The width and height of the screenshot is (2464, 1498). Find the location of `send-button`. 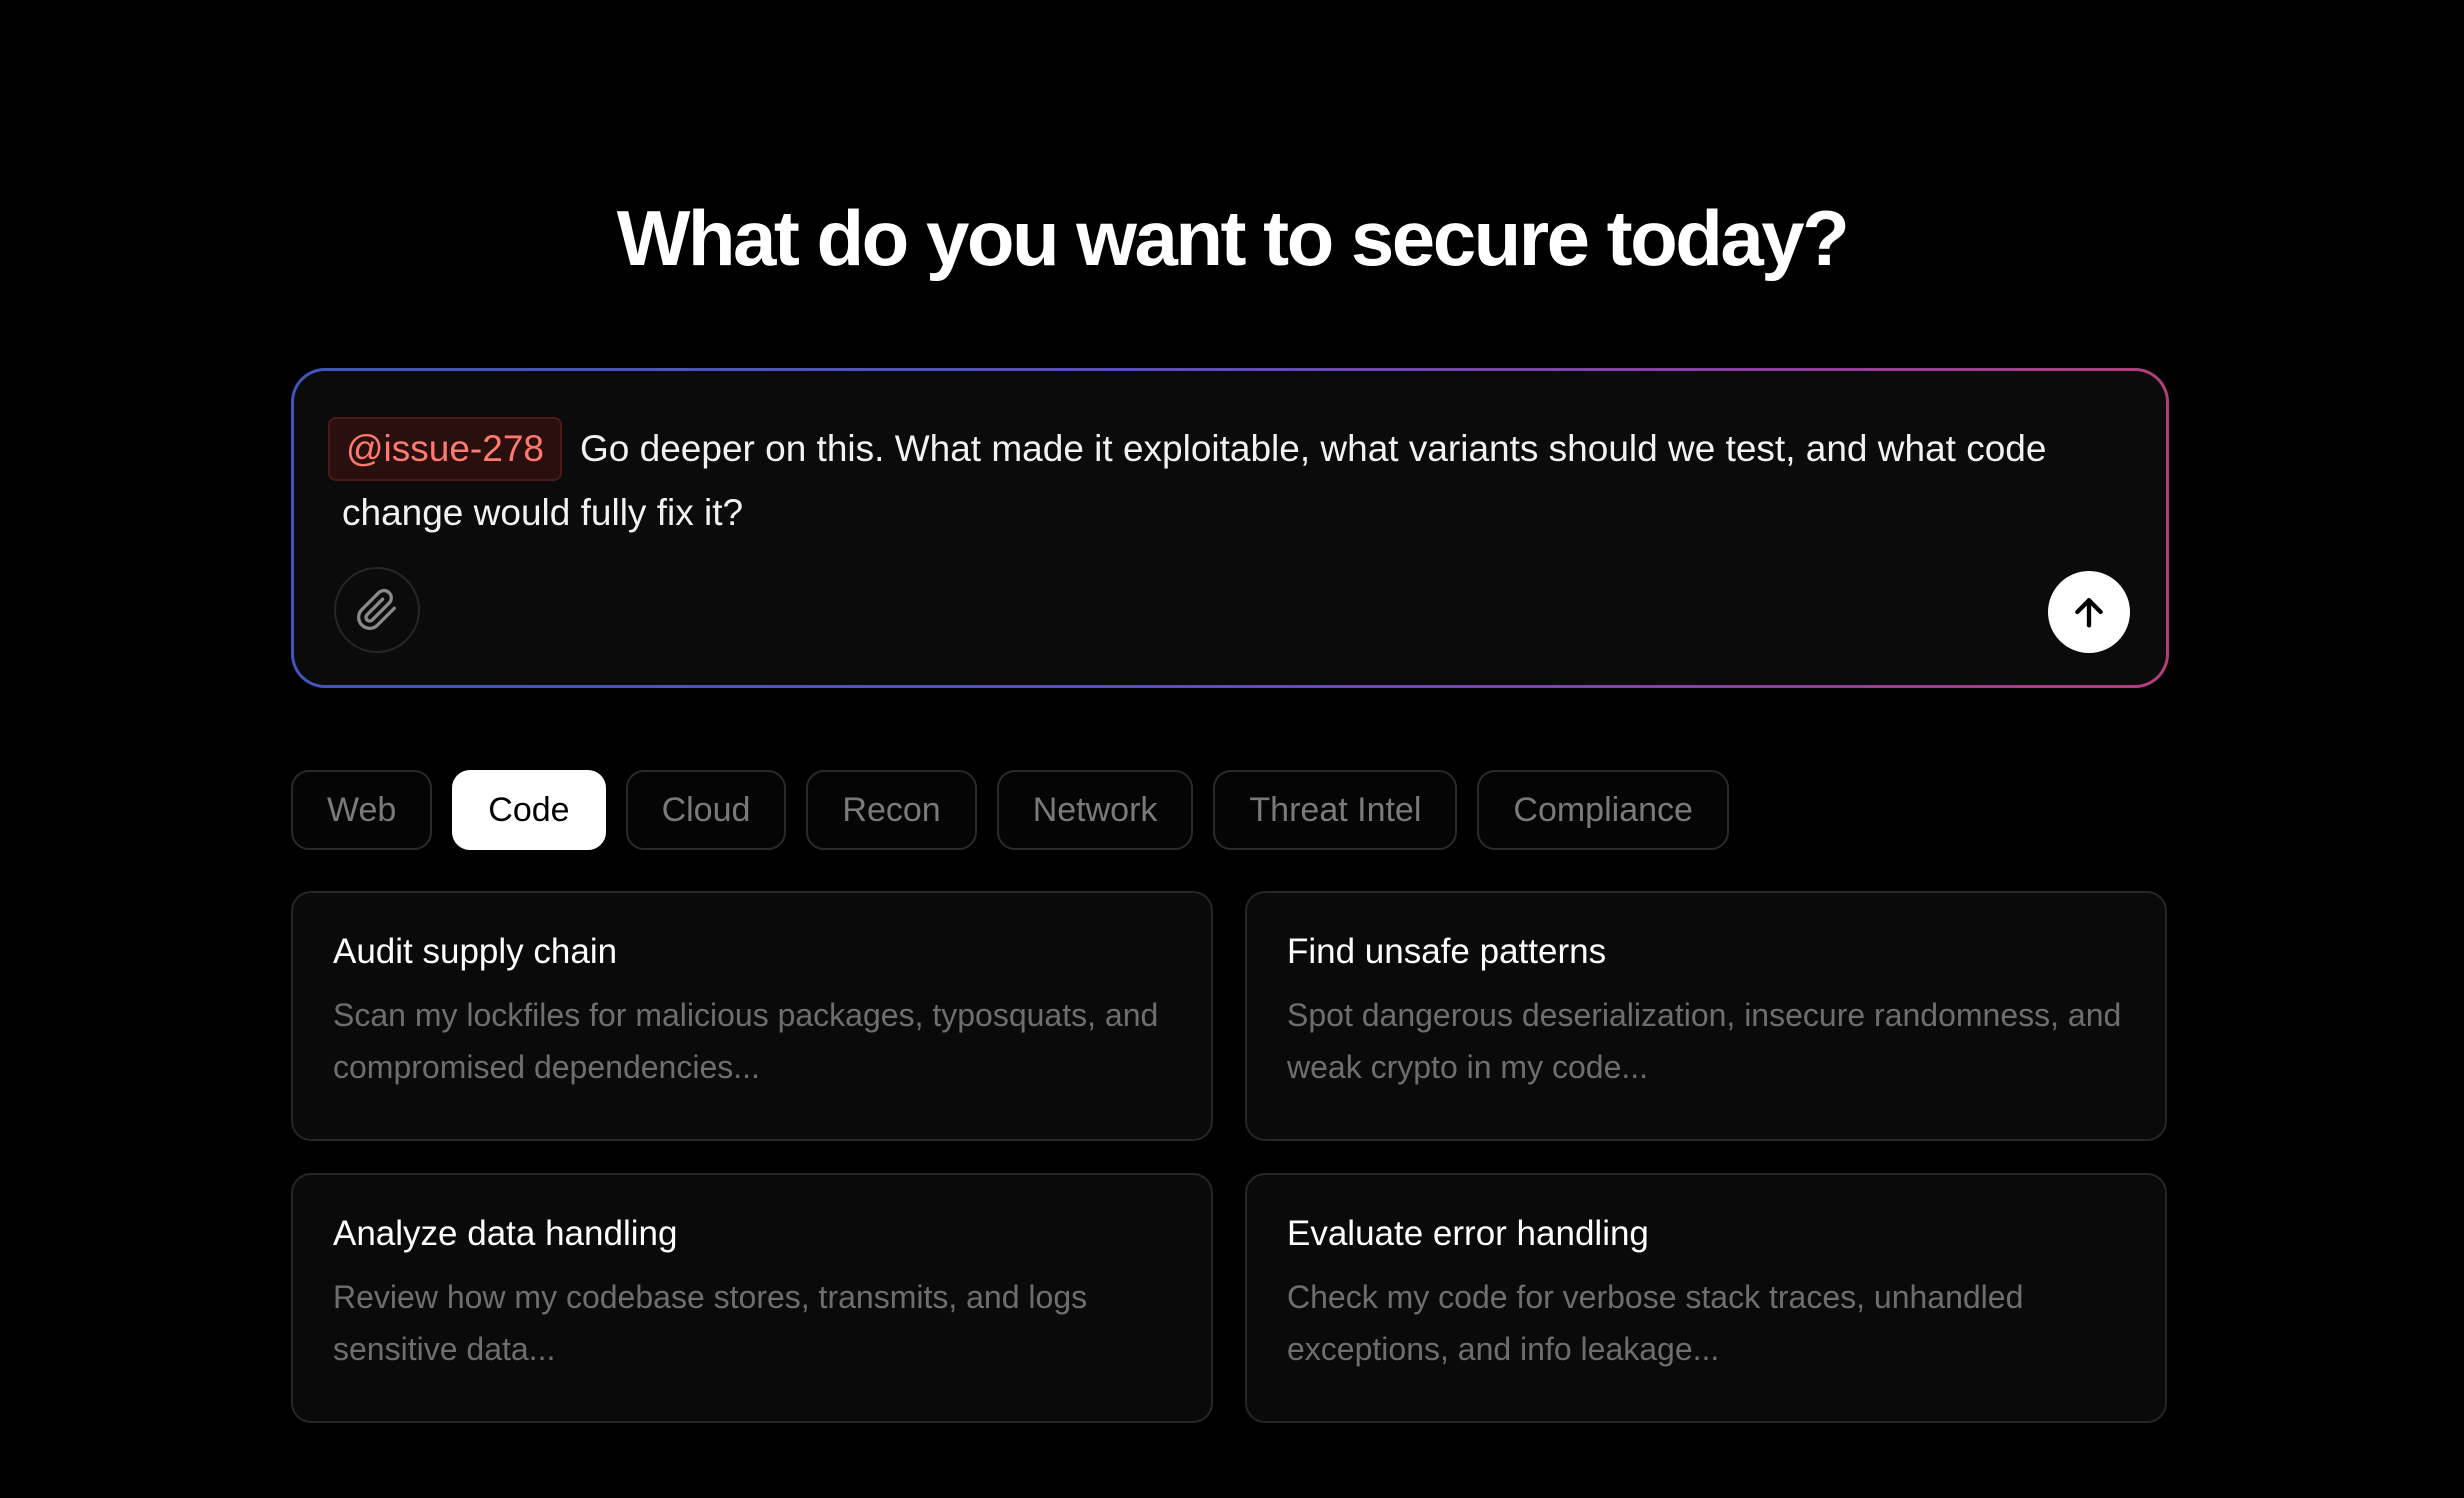

send-button is located at coordinates (2089, 612).